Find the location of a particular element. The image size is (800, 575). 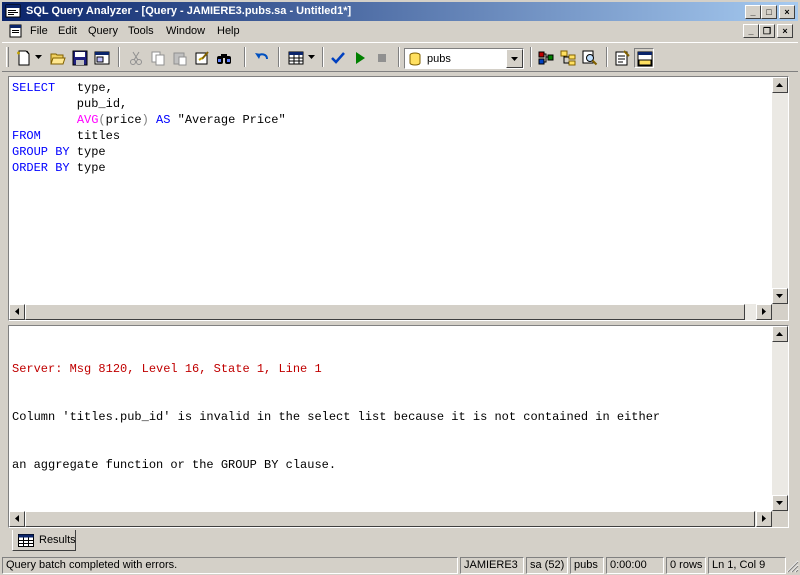

tab-results: Results is located at coordinates (44, 540).